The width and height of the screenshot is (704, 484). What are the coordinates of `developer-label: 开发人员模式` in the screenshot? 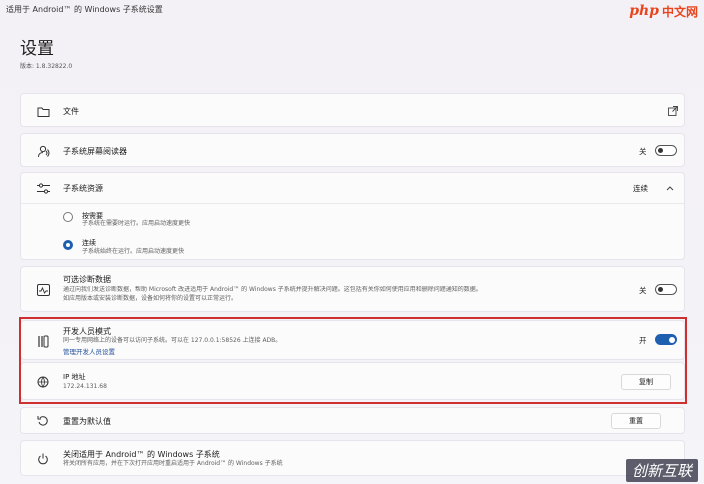 It's located at (87, 331).